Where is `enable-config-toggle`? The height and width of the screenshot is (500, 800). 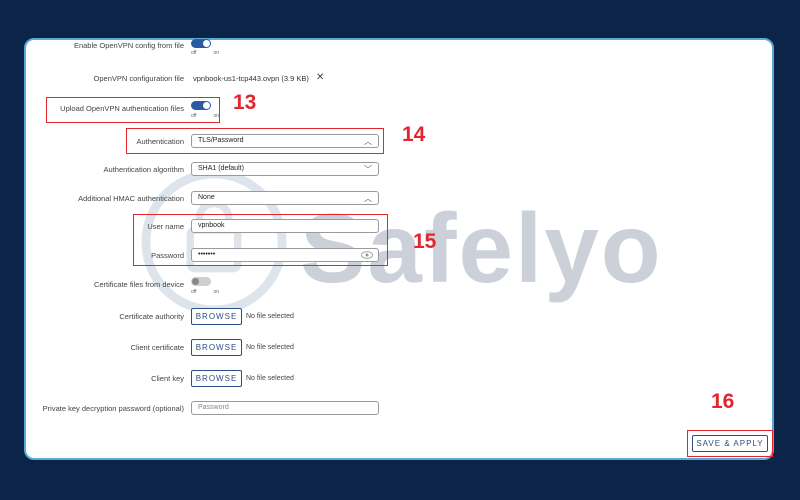
enable-config-toggle is located at coordinates (201, 43).